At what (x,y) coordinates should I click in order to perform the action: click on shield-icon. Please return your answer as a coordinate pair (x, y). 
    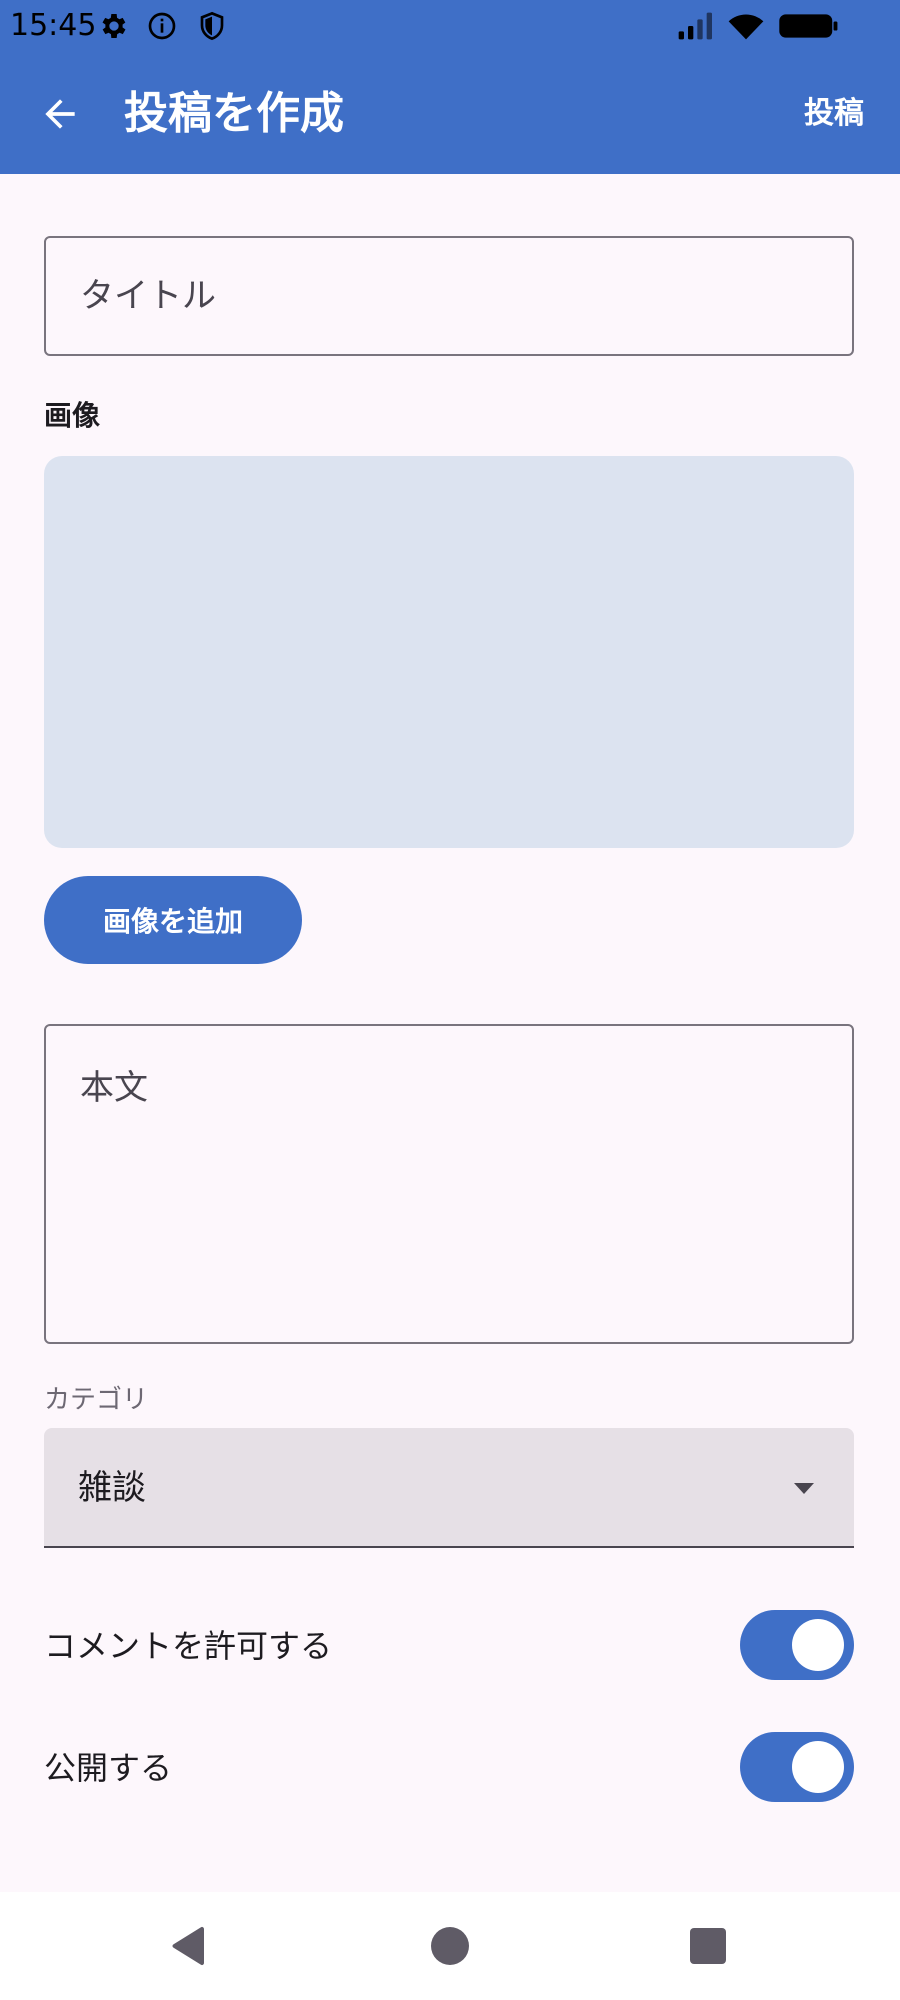
    Looking at the image, I should click on (212, 26).